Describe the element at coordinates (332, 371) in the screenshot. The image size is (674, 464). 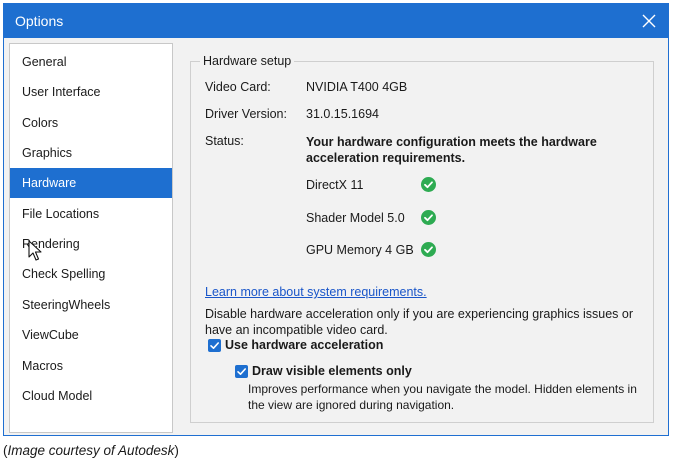
I see `draw-visible-label: Draw visible elements only` at that location.